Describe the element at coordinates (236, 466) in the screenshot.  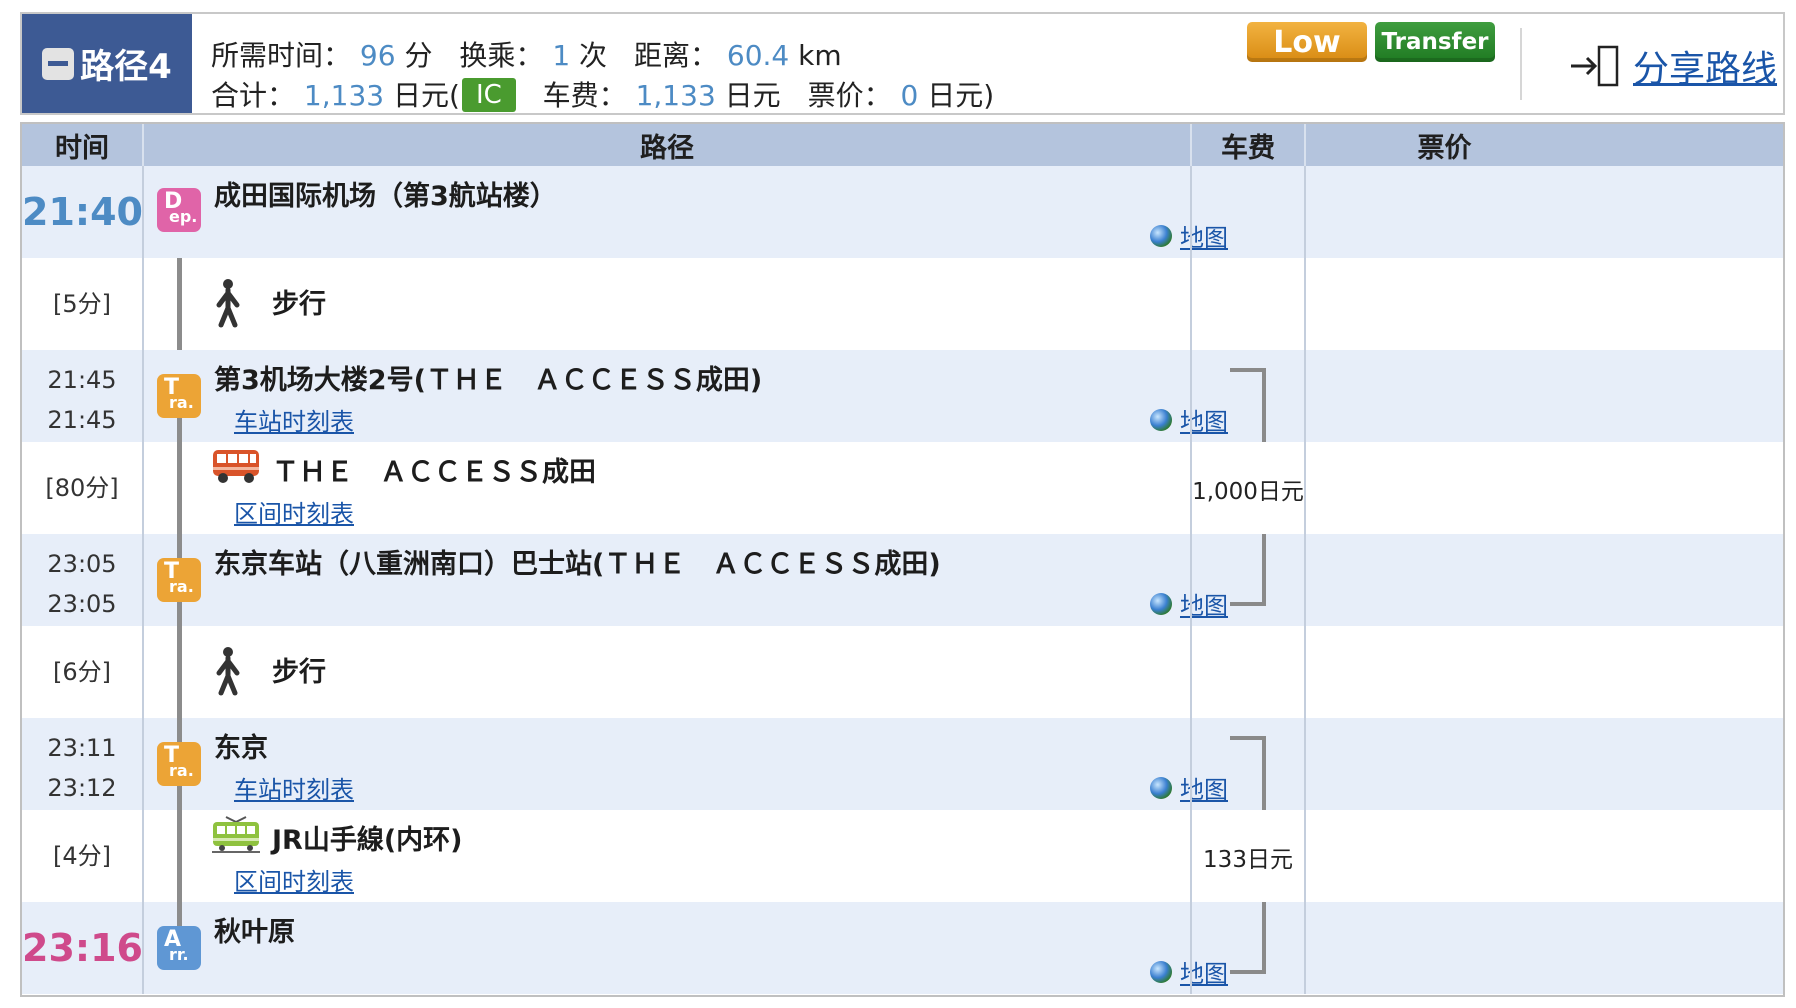
I see `bus-icon` at that location.